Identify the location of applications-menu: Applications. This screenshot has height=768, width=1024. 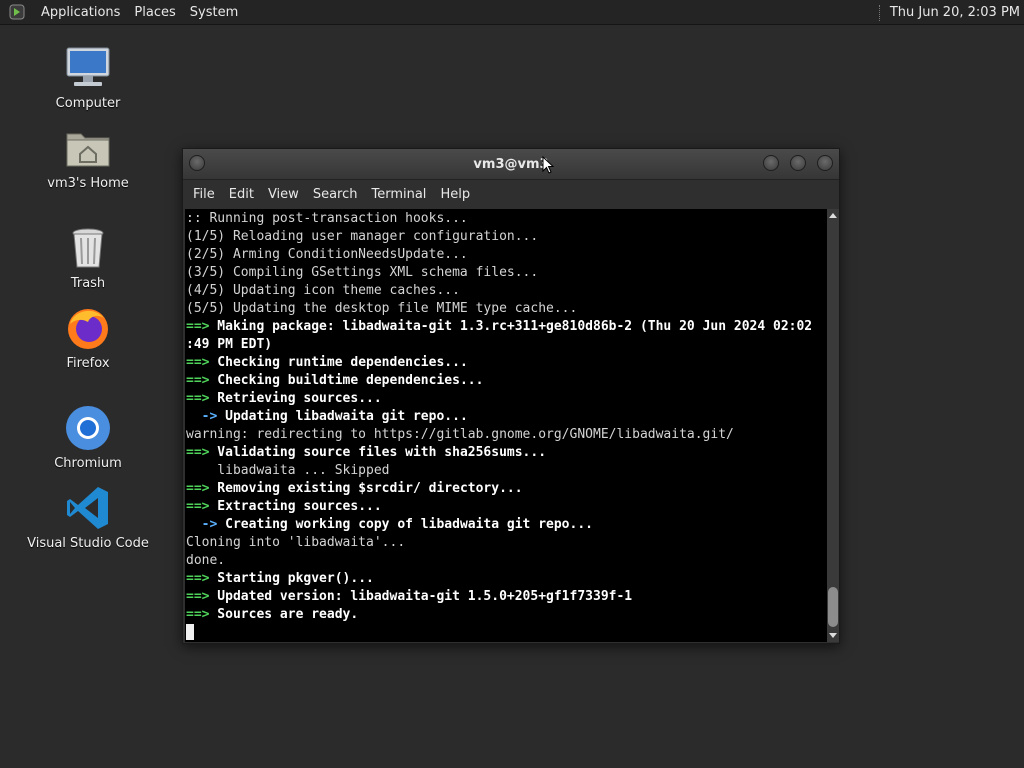
(80, 12).